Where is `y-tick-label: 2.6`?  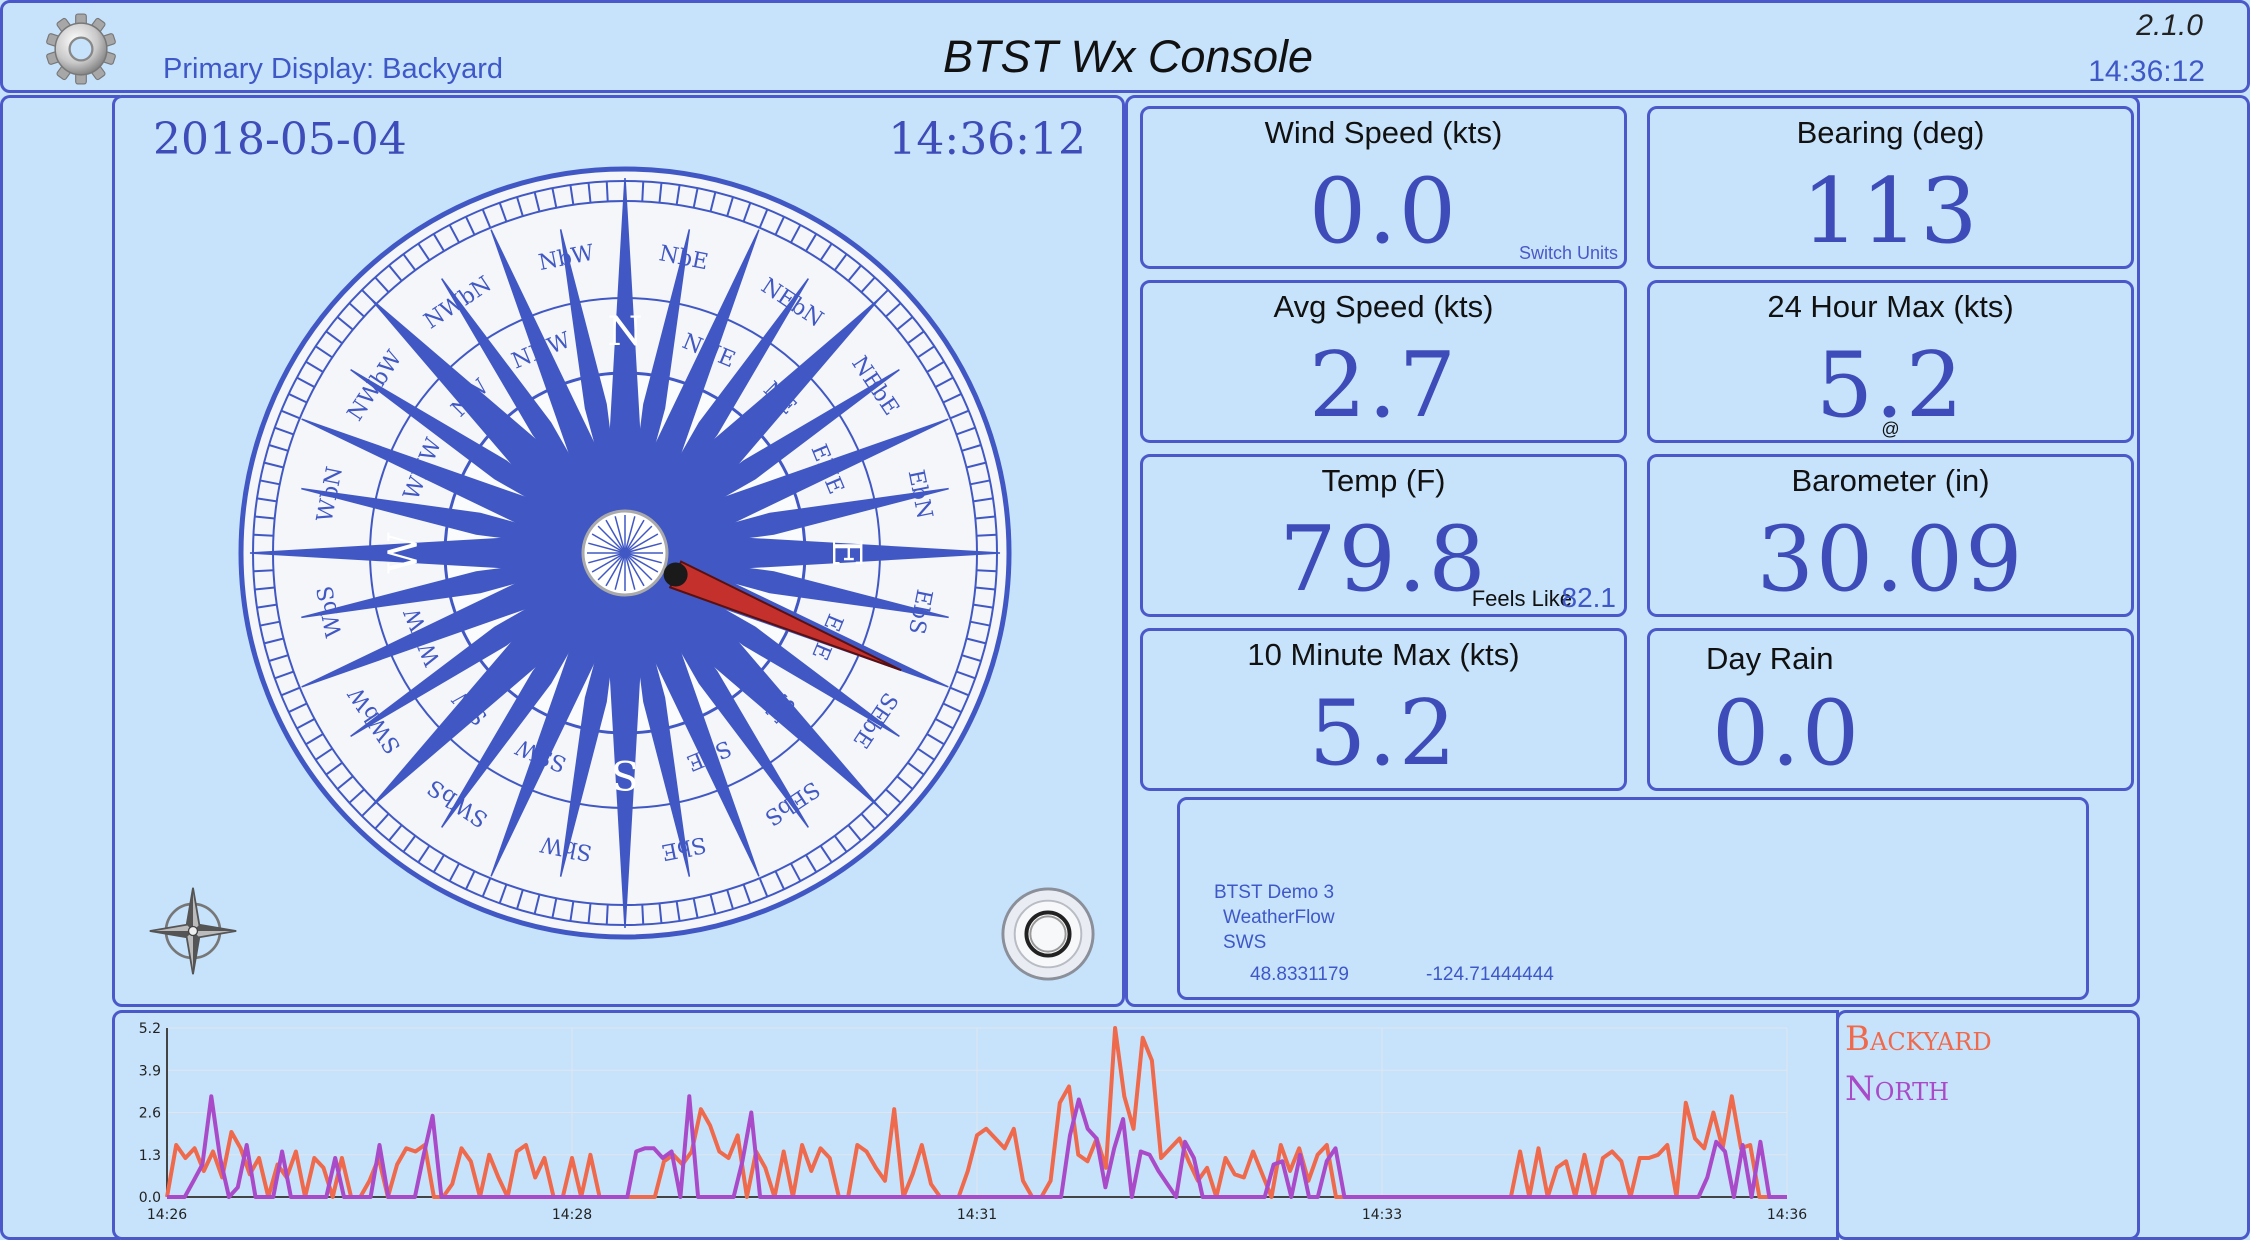 y-tick-label: 2.6 is located at coordinates (150, 1114).